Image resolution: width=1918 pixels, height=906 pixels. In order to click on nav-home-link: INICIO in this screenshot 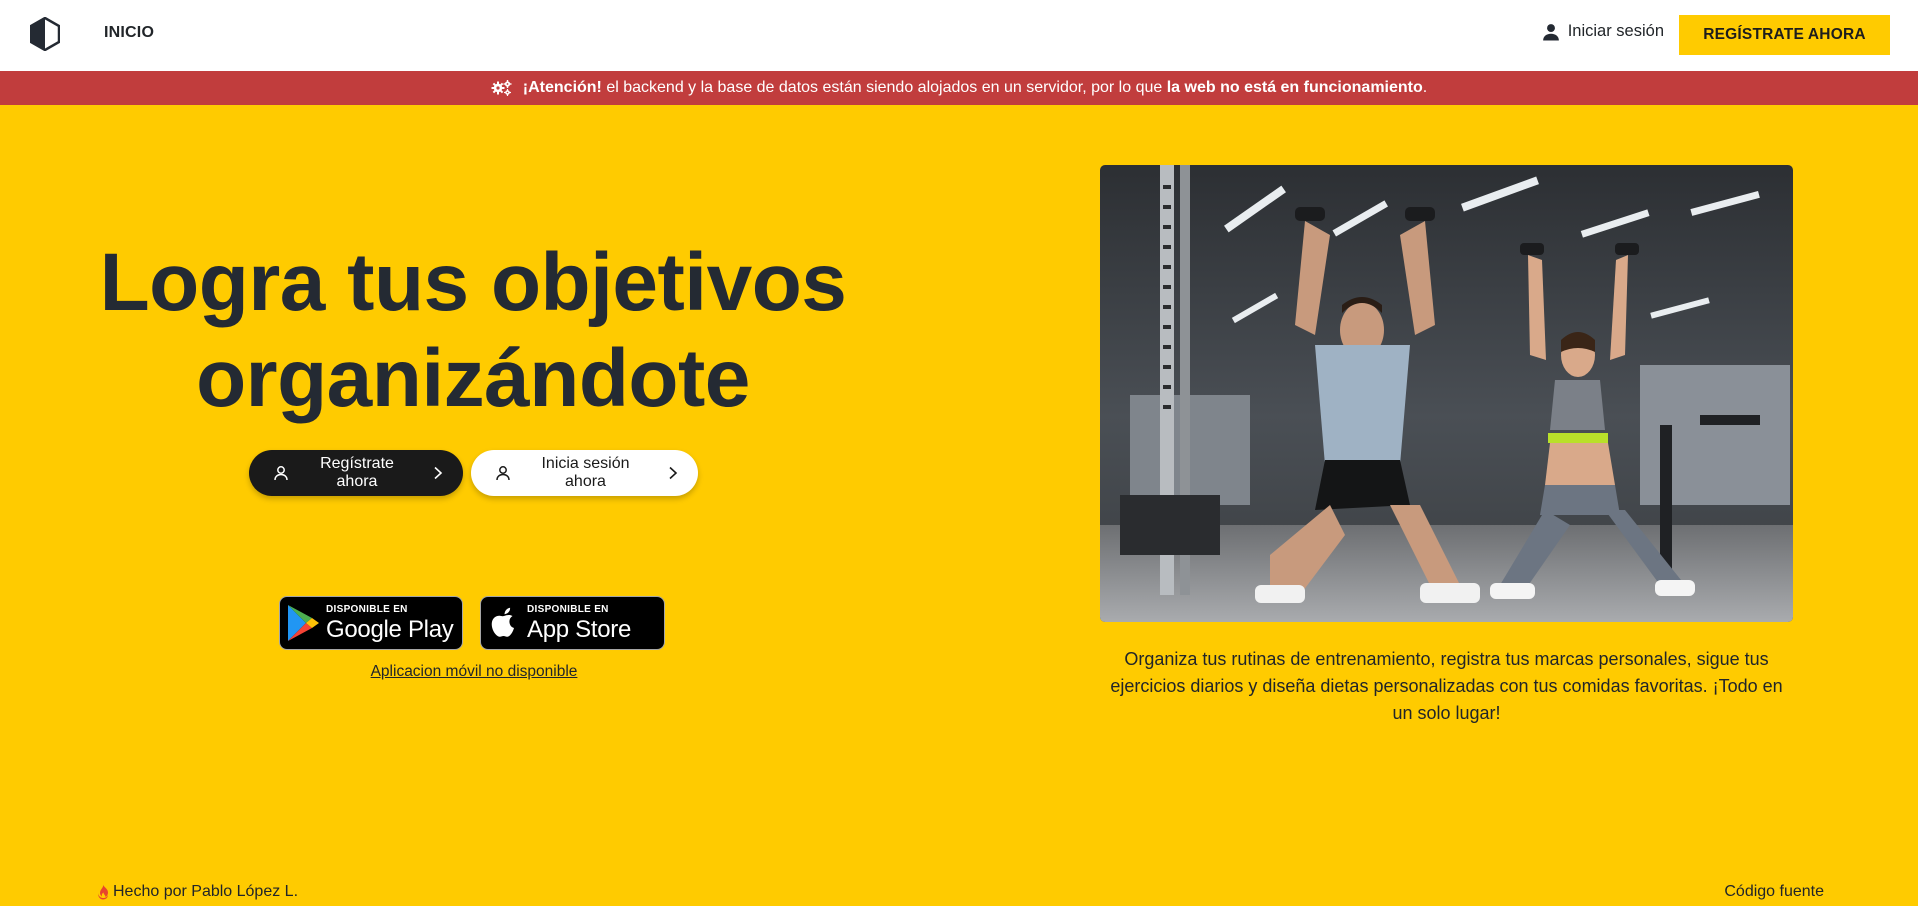, I will do `click(129, 33)`.